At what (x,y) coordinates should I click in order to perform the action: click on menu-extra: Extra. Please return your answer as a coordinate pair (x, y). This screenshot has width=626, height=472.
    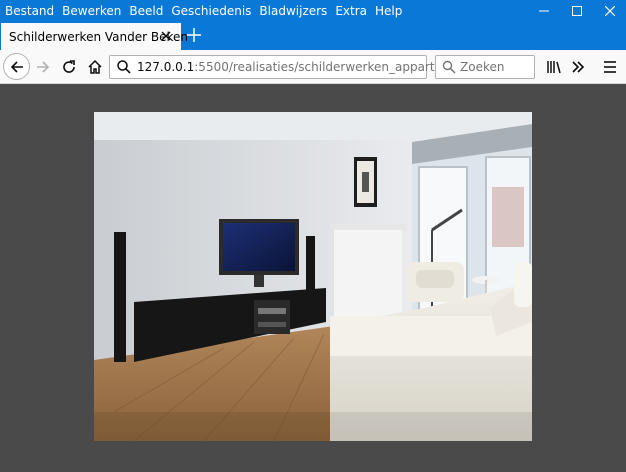
    Looking at the image, I should click on (351, 11).